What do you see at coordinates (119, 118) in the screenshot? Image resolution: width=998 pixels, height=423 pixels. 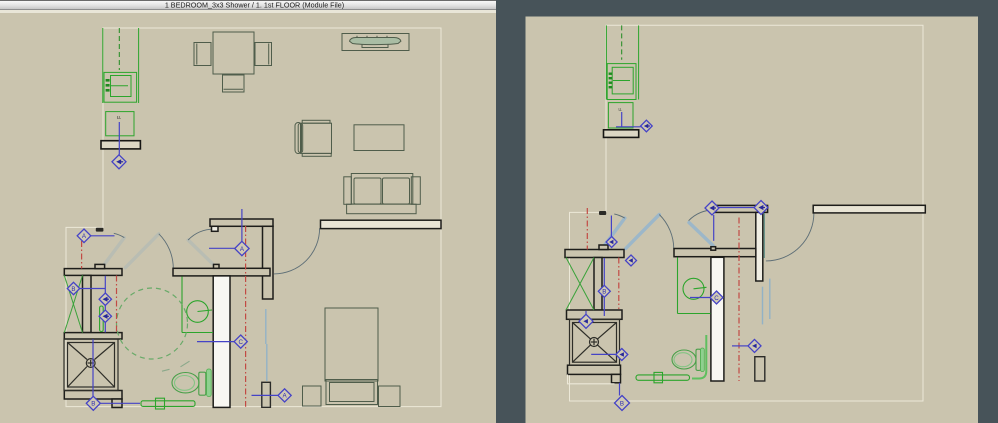 I see `svg-text: u.` at bounding box center [119, 118].